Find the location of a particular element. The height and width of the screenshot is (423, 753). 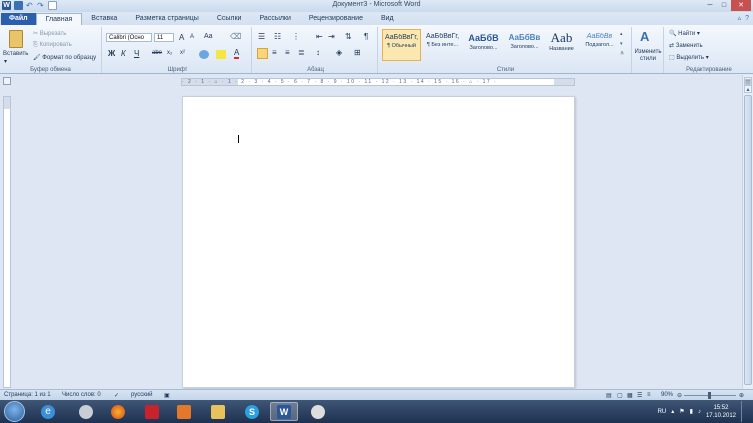

tab-selector-icon is located at coordinates (7, 81).